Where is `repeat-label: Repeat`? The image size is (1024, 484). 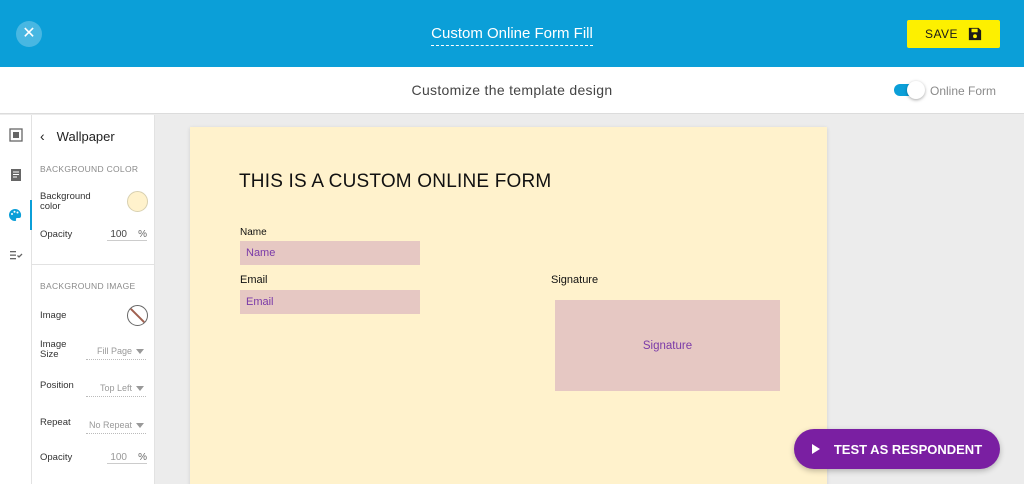
repeat-label: Repeat is located at coordinates (55, 422).